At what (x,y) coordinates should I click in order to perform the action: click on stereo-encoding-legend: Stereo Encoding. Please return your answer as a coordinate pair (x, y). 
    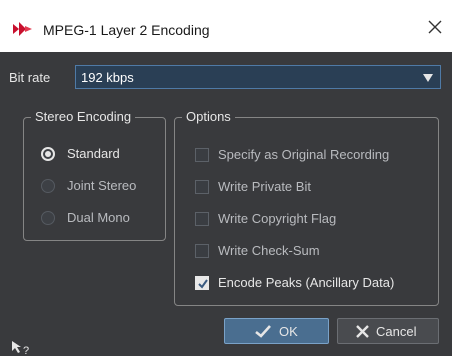
    Looking at the image, I should click on (83, 116).